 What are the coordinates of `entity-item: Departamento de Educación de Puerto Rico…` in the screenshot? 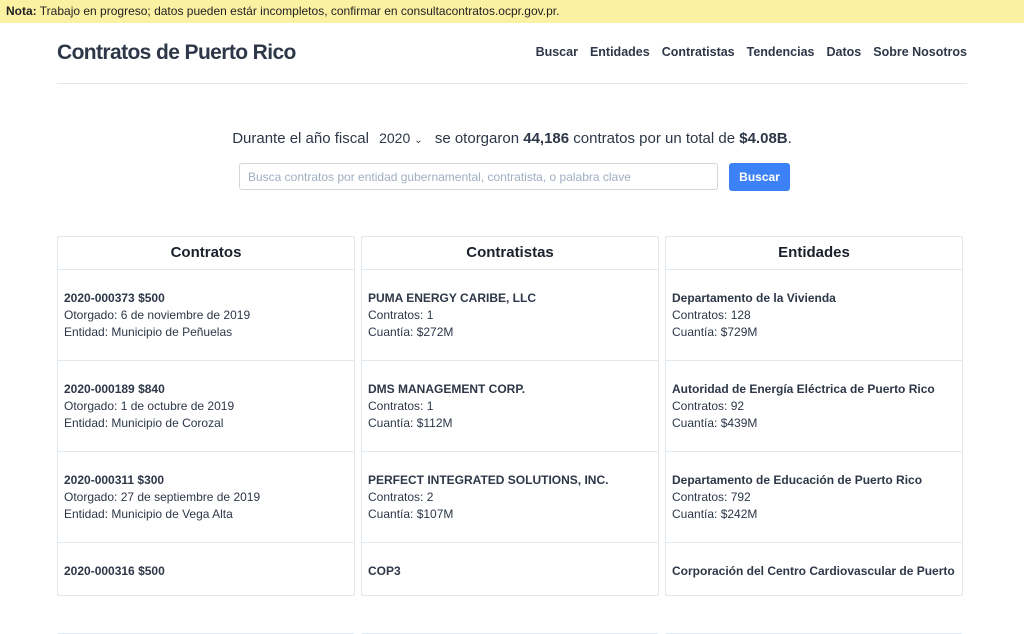 It's located at (814, 497).